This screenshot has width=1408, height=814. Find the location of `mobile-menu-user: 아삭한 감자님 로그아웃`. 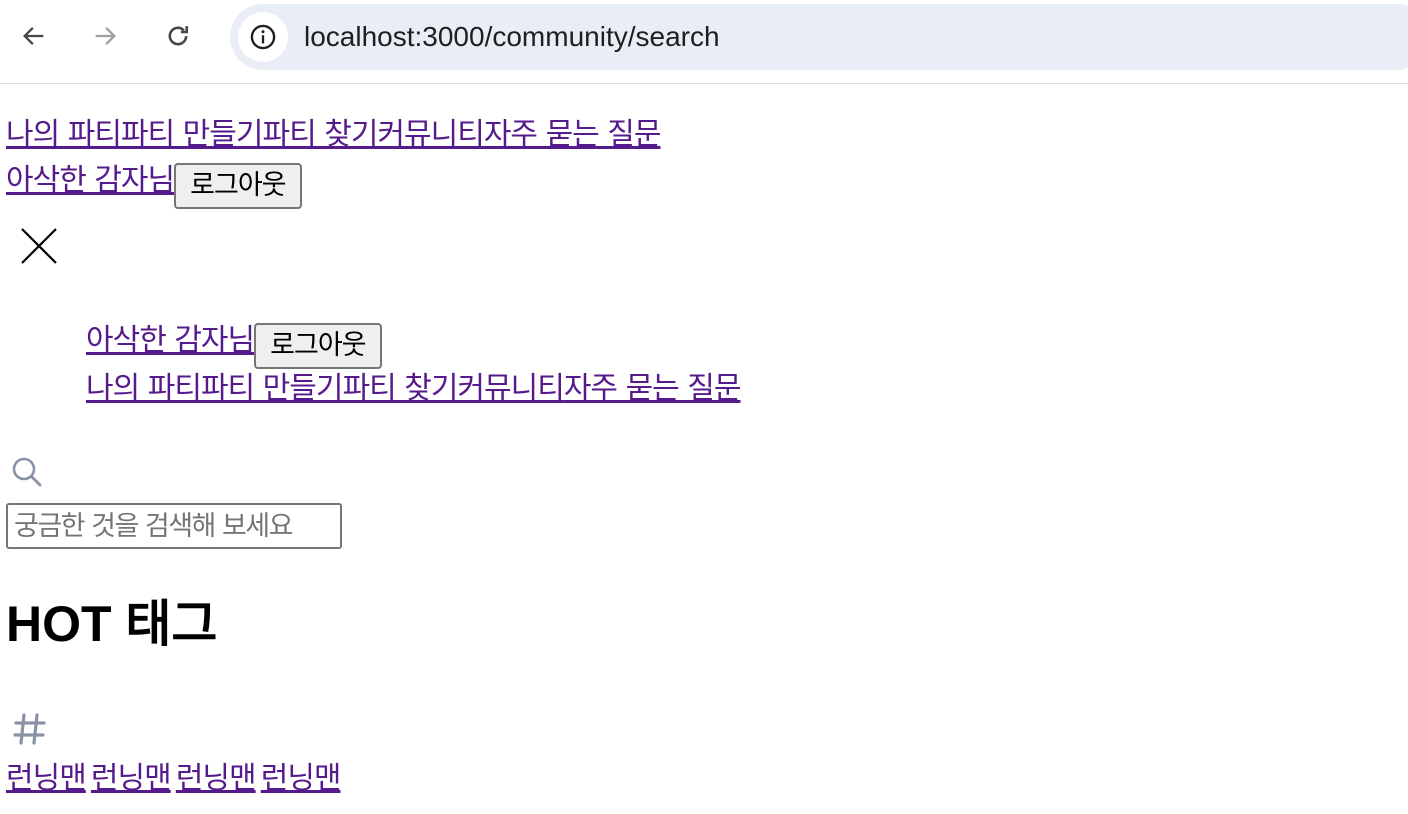

mobile-menu-user: 아삭한 감자님 로그아웃 is located at coordinates (234, 344).